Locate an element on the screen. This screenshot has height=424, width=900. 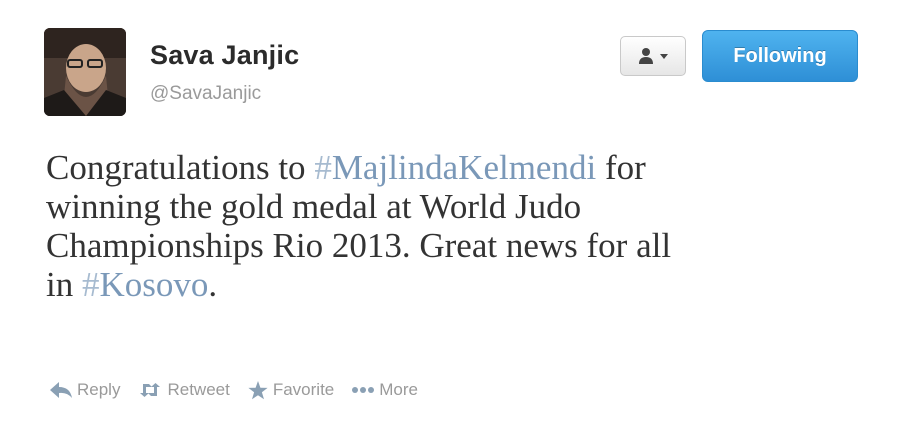
hashtag-link-majlindakelmendi: #MajlindaKelmendi is located at coordinates (455, 167).